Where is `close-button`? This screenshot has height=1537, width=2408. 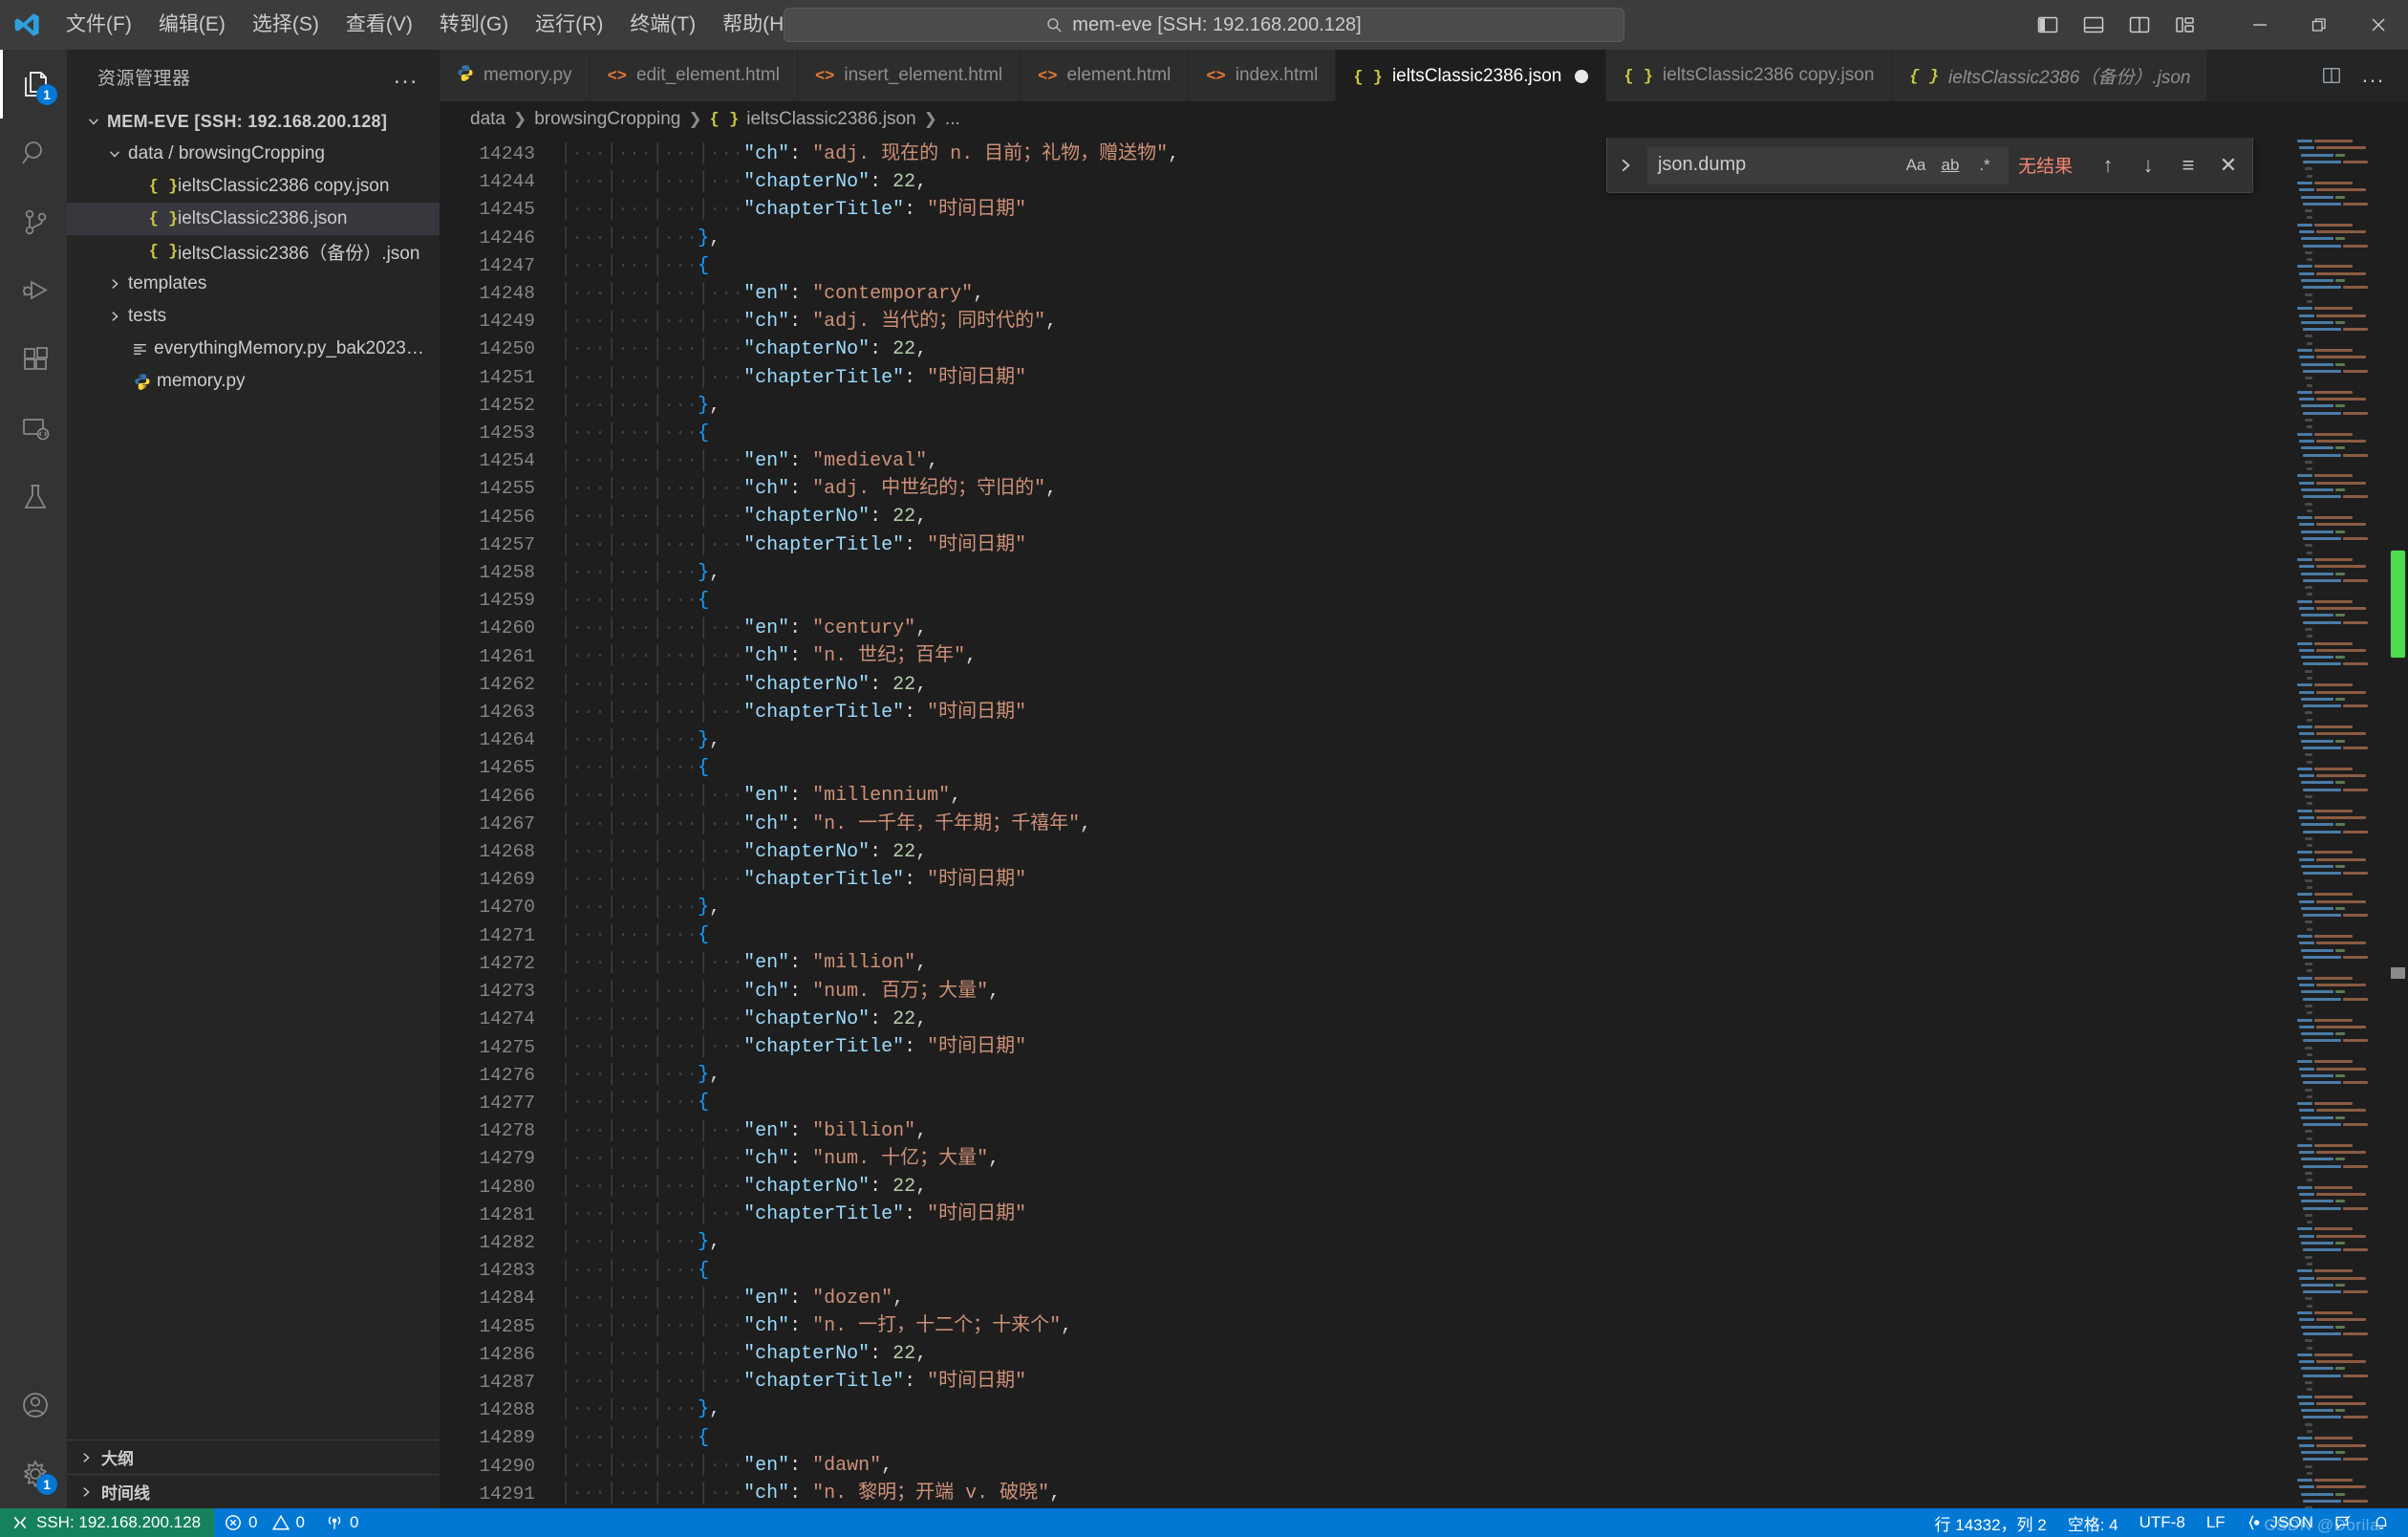 close-button is located at coordinates (2378, 25).